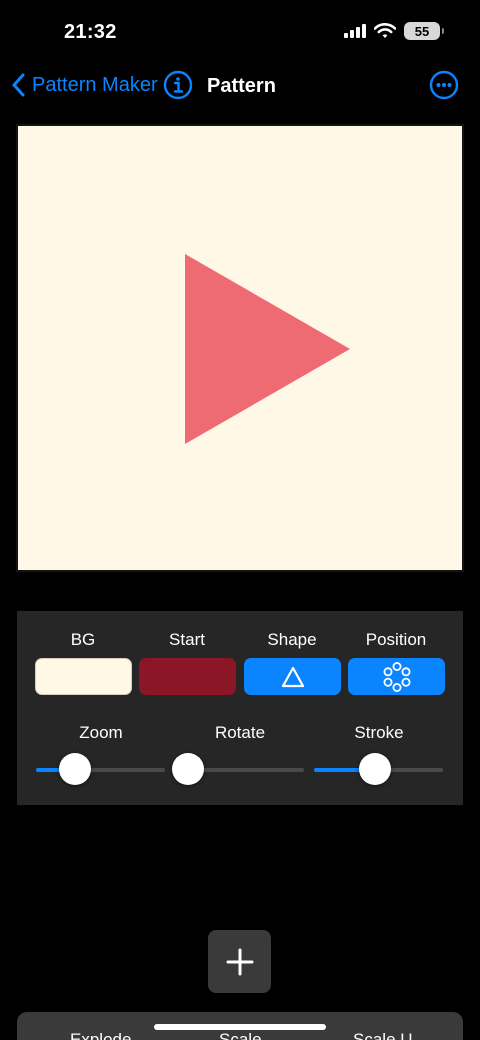 The width and height of the screenshot is (480, 1040). What do you see at coordinates (100, 1035) in the screenshot?
I see `tab-explode: Explode` at bounding box center [100, 1035].